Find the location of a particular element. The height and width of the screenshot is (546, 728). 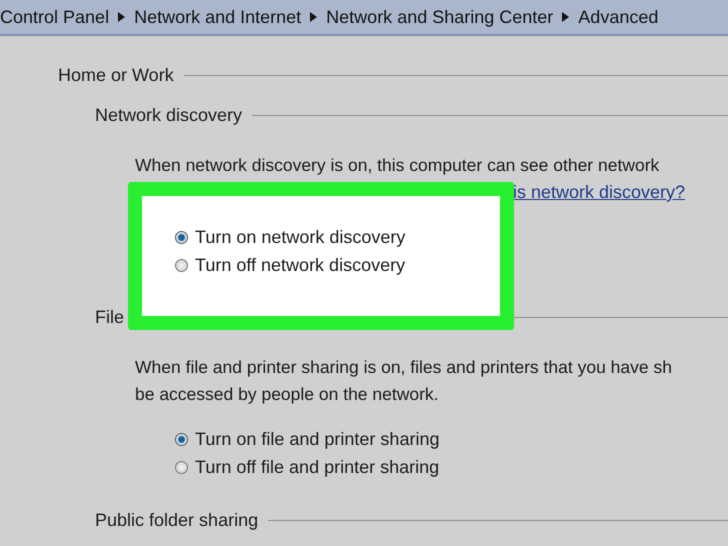

radio-label: Turn off network discovery is located at coordinates (300, 265).